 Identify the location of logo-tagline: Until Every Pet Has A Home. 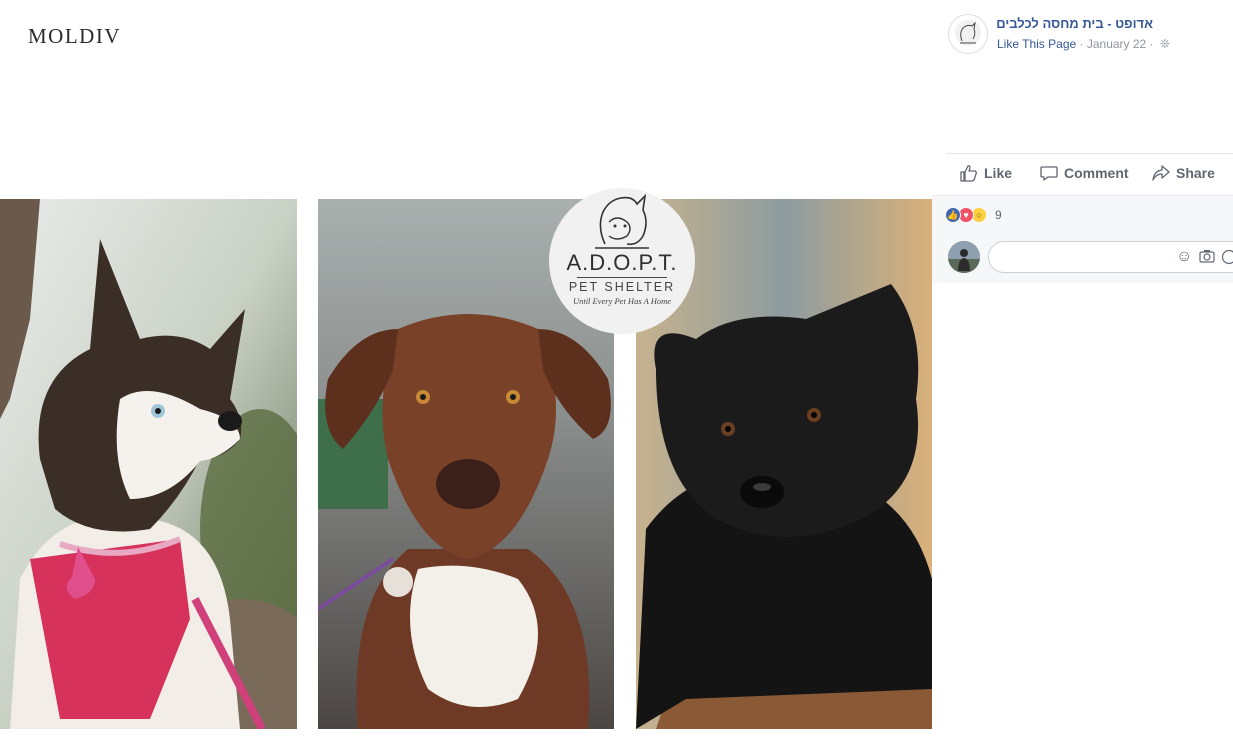
(622, 301).